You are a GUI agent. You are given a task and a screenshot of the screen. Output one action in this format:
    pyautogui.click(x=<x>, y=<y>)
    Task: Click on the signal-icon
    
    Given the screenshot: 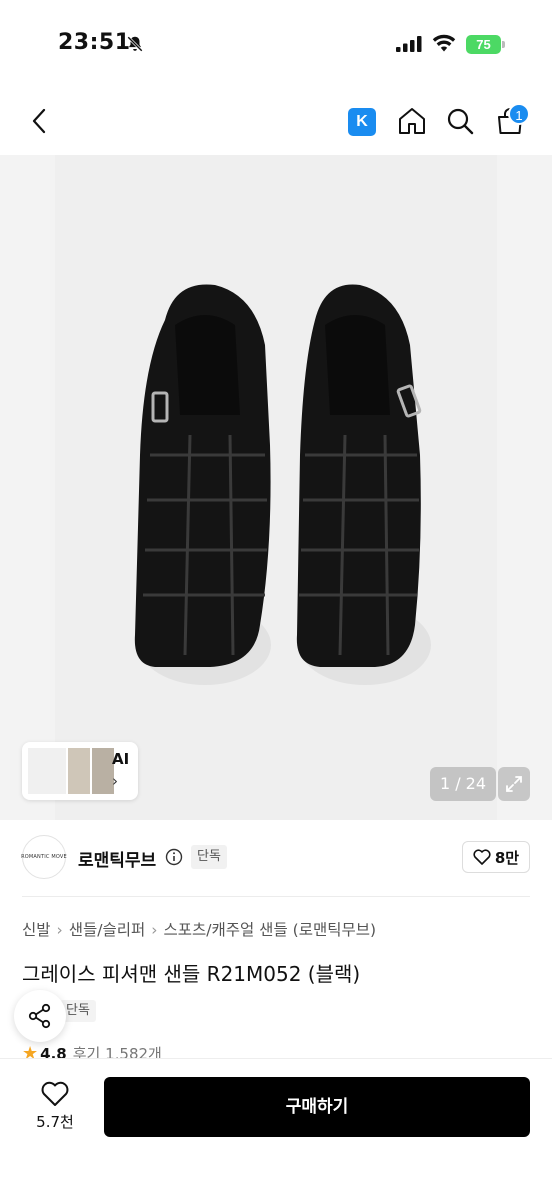 What is the action you would take?
    pyautogui.click(x=409, y=44)
    